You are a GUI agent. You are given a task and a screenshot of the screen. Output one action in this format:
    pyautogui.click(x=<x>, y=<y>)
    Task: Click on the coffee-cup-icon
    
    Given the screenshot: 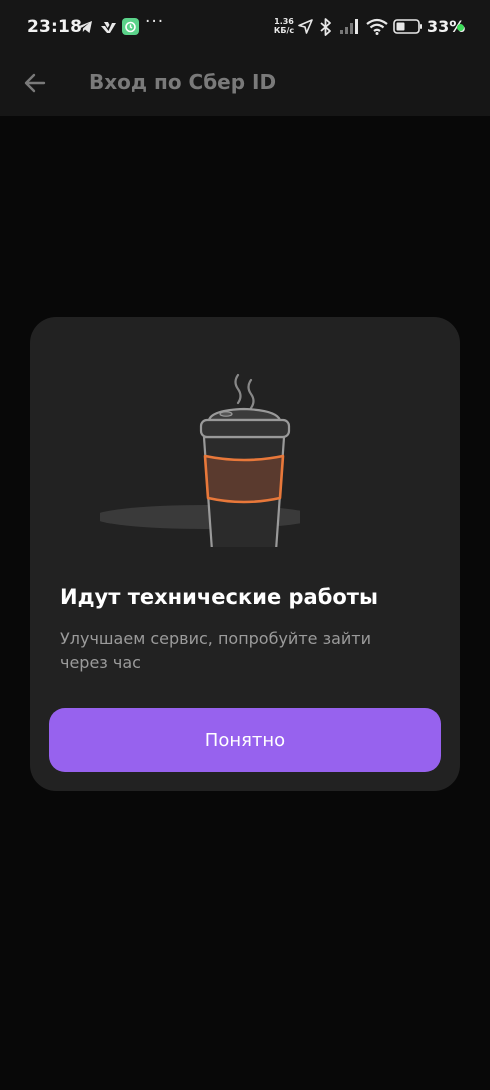 What is the action you would take?
    pyautogui.click(x=200, y=460)
    